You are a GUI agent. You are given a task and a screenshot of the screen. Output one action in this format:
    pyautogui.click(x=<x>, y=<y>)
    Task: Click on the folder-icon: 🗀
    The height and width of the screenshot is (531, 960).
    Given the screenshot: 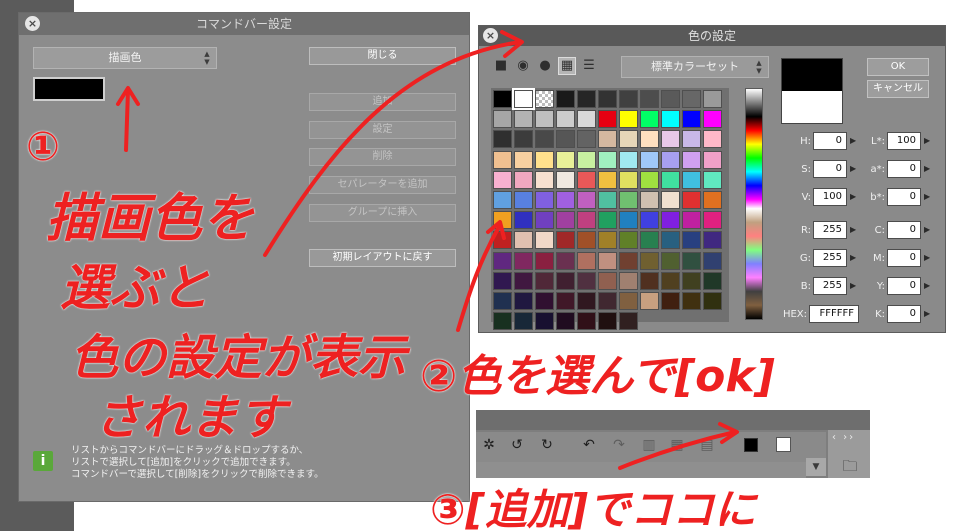 What is the action you would take?
    pyautogui.click(x=850, y=466)
    